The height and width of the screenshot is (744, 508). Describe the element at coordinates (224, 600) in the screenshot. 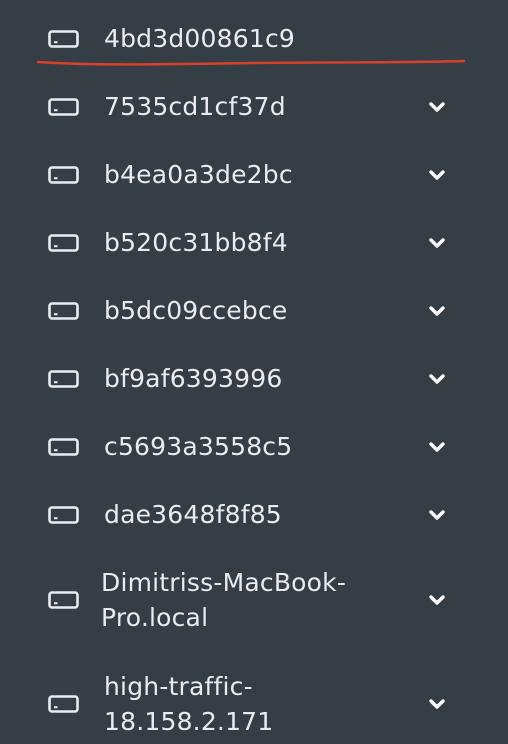

I see `host-label: Dimitriss-MacBook- Pro.local` at that location.